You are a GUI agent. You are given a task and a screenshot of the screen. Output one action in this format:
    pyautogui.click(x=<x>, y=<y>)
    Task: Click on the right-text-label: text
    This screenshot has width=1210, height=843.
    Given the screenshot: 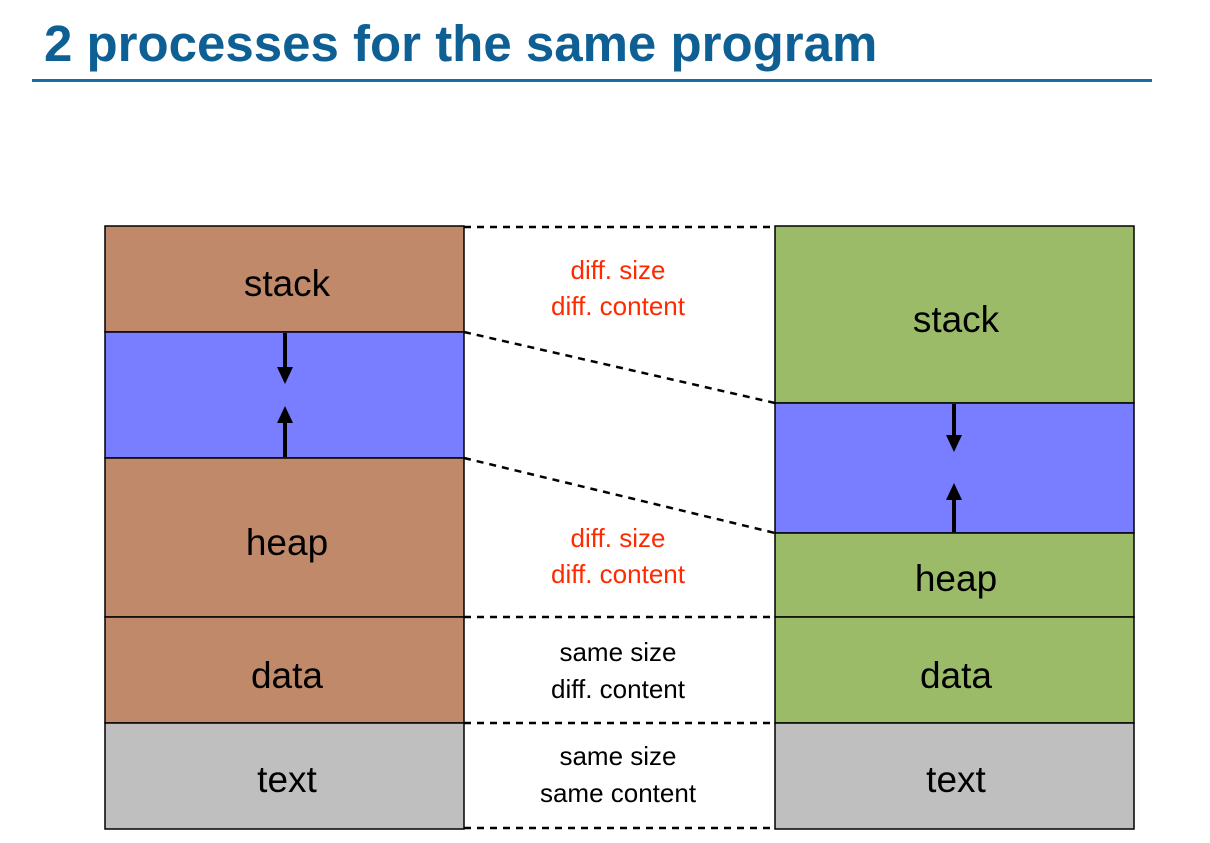 What is the action you would take?
    pyautogui.click(x=956, y=779)
    